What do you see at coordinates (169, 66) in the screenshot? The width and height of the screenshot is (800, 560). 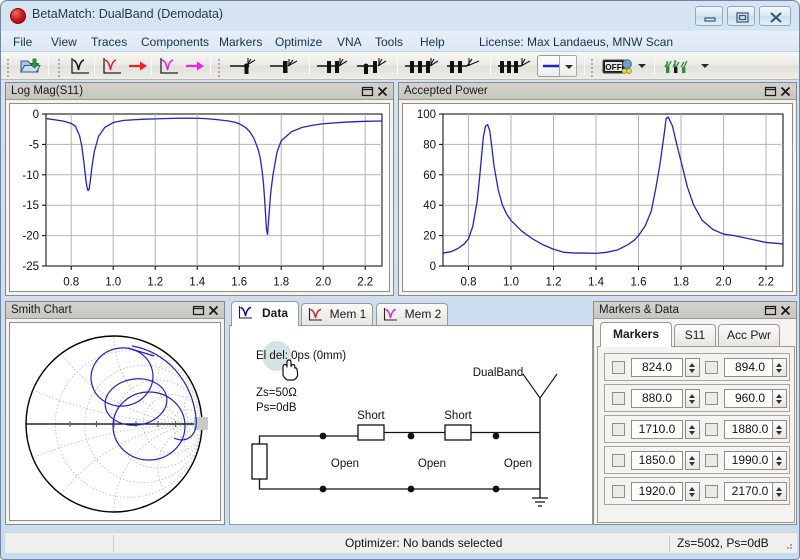 I see `trace-mem2-icon` at bounding box center [169, 66].